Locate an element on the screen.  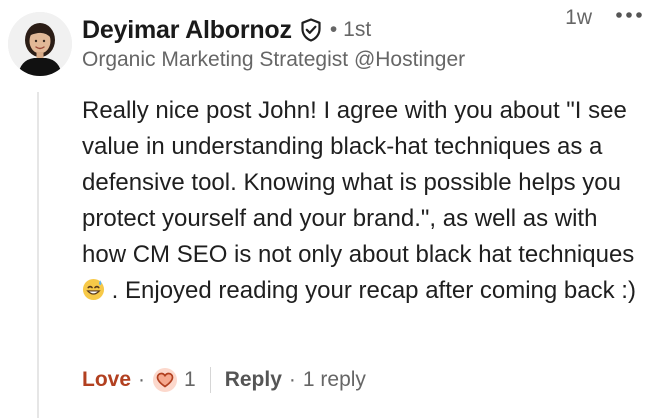
grinning-face-with-sweat-icon is located at coordinates (93, 289).